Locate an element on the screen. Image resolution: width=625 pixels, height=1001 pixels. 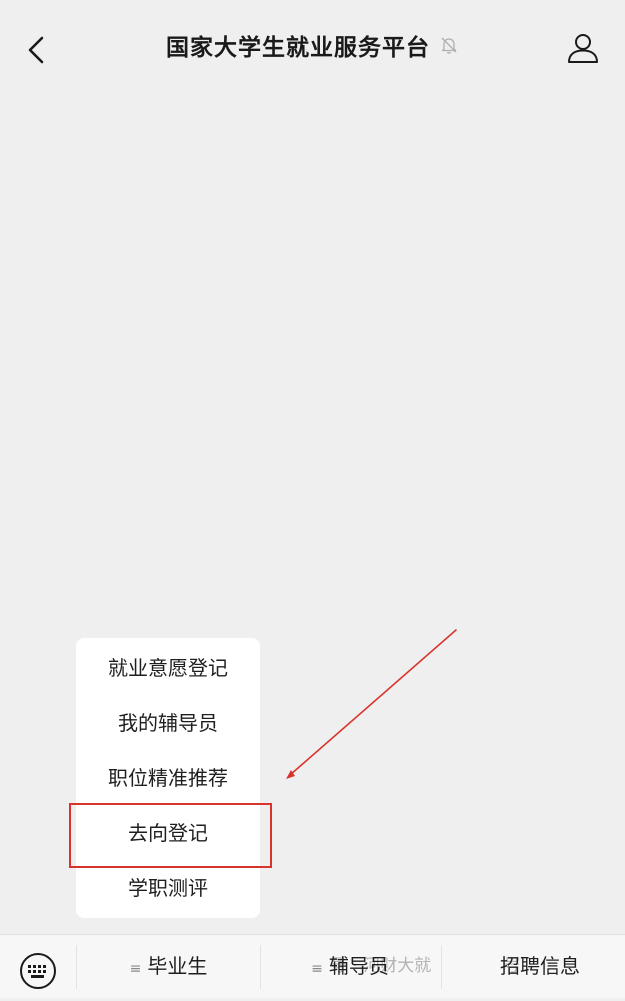
keyboard-icon is located at coordinates (38, 971).